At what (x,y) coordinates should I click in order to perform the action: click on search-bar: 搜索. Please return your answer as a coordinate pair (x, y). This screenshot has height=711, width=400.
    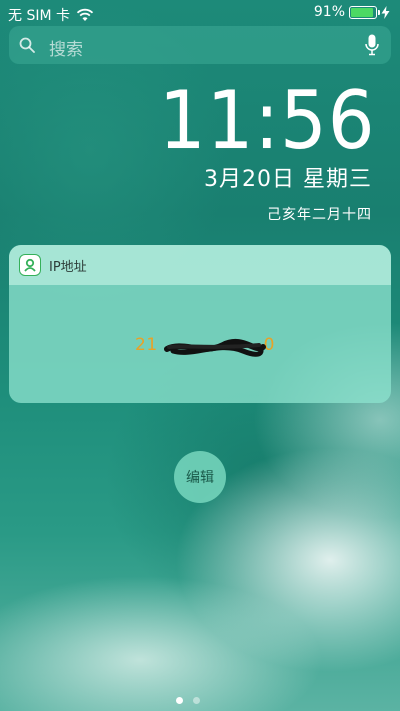
    Looking at the image, I should click on (200, 45).